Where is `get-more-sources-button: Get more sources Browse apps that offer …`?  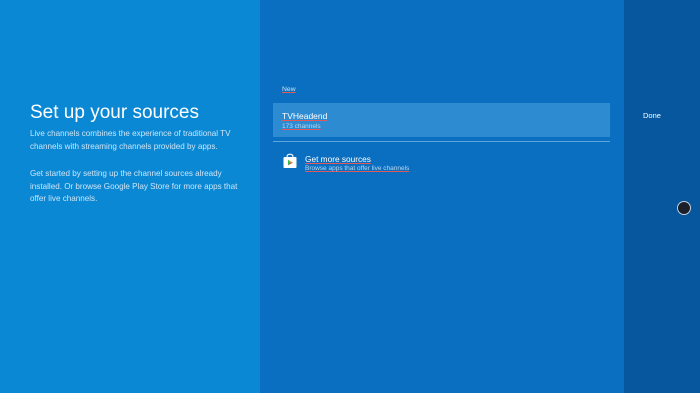 get-more-sources-button: Get more sources Browse apps that offer … is located at coordinates (441, 162).